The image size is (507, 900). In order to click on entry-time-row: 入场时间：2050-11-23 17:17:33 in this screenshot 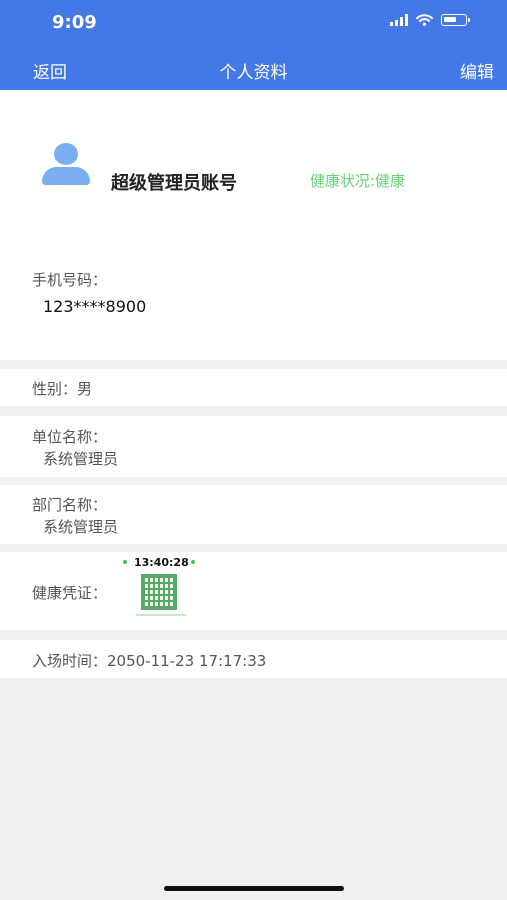, I will do `click(253, 659)`.